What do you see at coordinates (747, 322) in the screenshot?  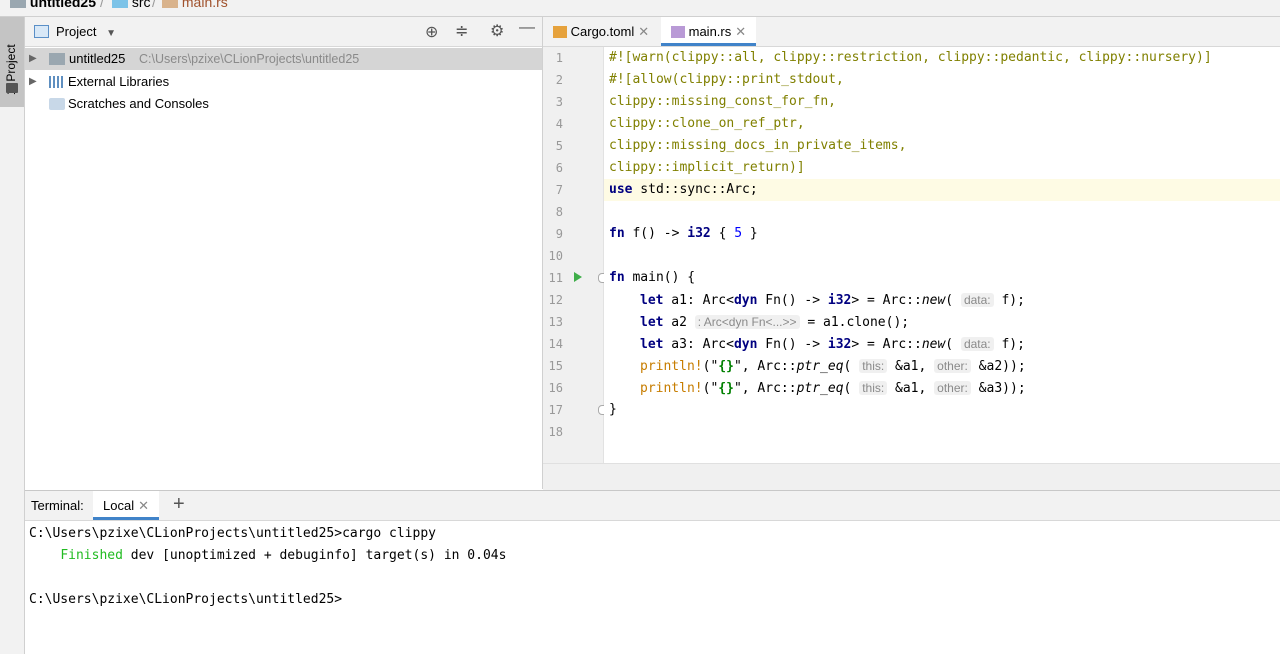 I see `type-hint: : Arc<dyn Fn<...>>` at bounding box center [747, 322].